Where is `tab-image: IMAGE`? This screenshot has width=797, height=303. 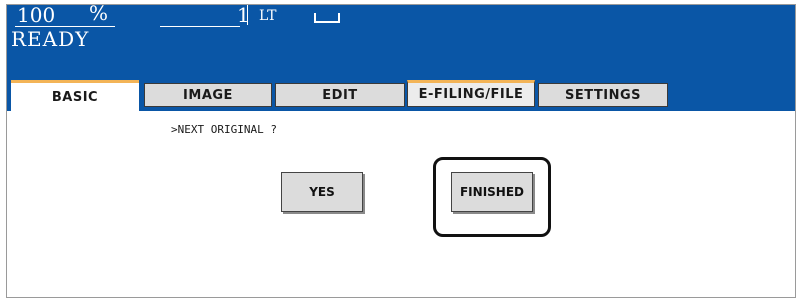
tab-image: IMAGE is located at coordinates (208, 95).